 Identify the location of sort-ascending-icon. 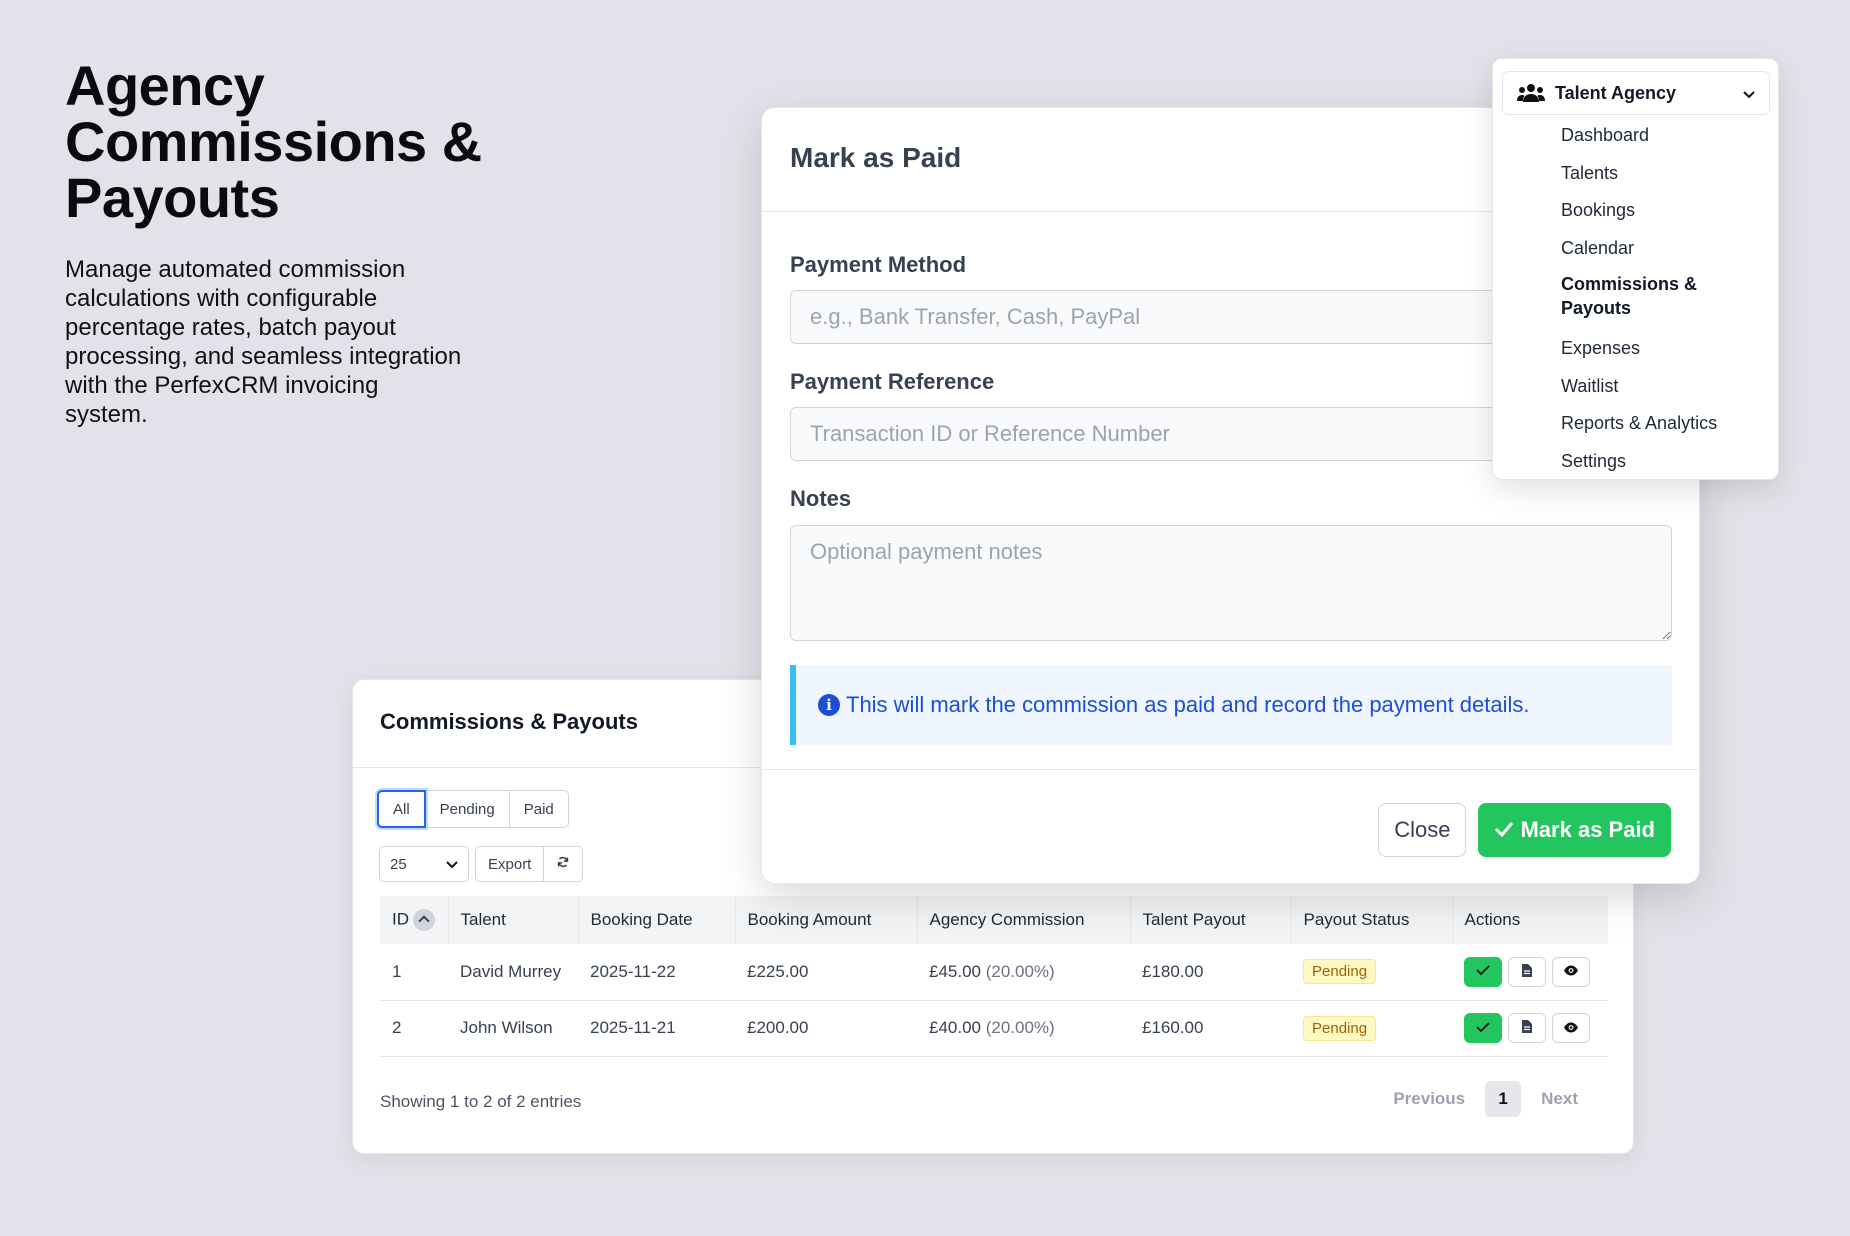
(424, 920).